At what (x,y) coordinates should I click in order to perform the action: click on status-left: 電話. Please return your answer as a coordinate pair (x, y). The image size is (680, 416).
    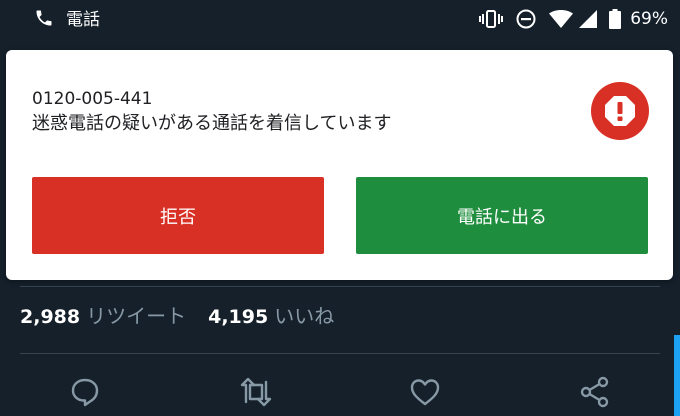
    Looking at the image, I should click on (67, 20).